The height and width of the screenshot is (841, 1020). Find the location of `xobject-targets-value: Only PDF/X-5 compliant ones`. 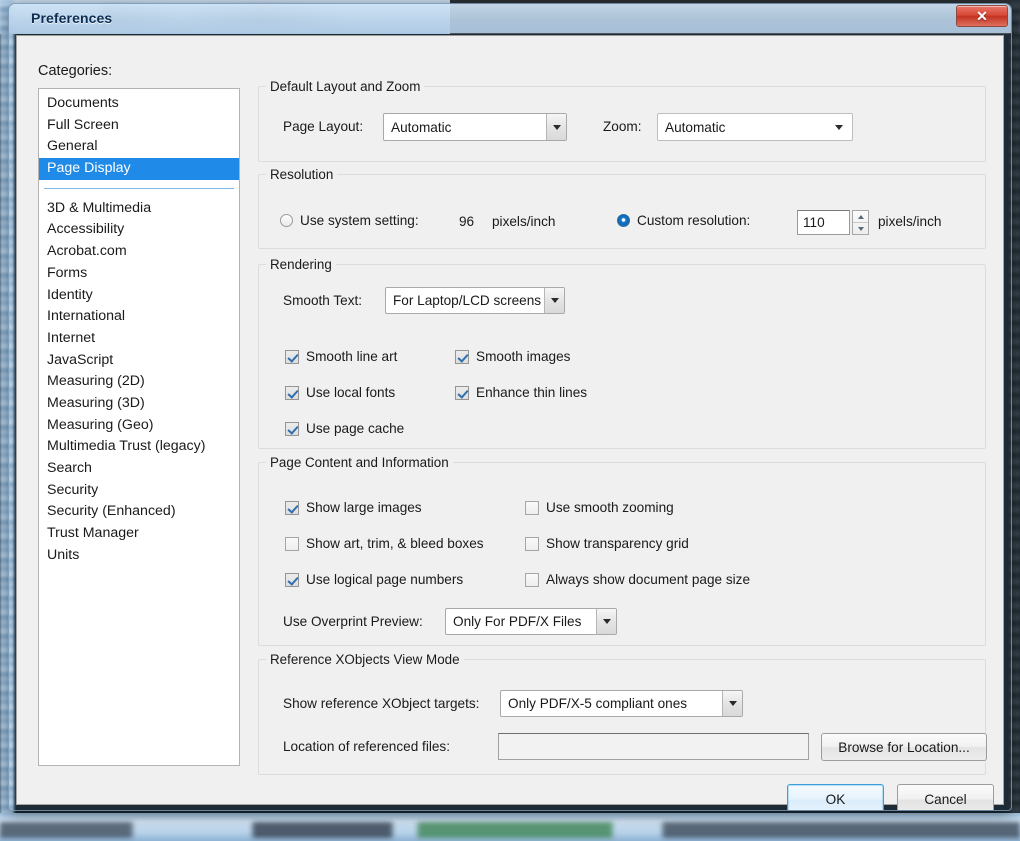

xobject-targets-value: Only PDF/X-5 compliant ones is located at coordinates (598, 703).